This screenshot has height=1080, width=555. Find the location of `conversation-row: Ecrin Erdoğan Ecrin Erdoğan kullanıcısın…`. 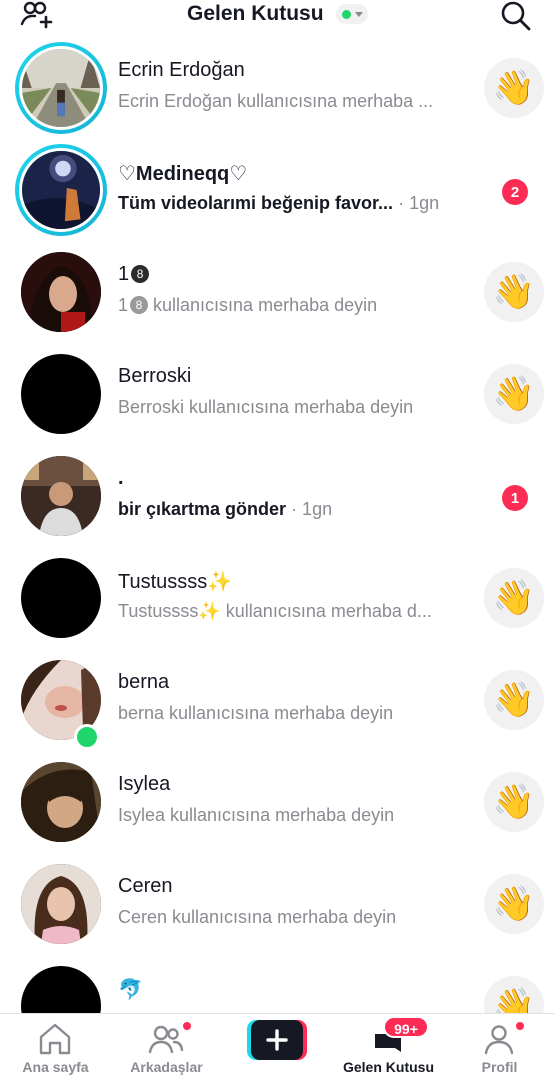

conversation-row: Ecrin Erdoğan Ecrin Erdoğan kullanıcısın… is located at coordinates (277, 89).